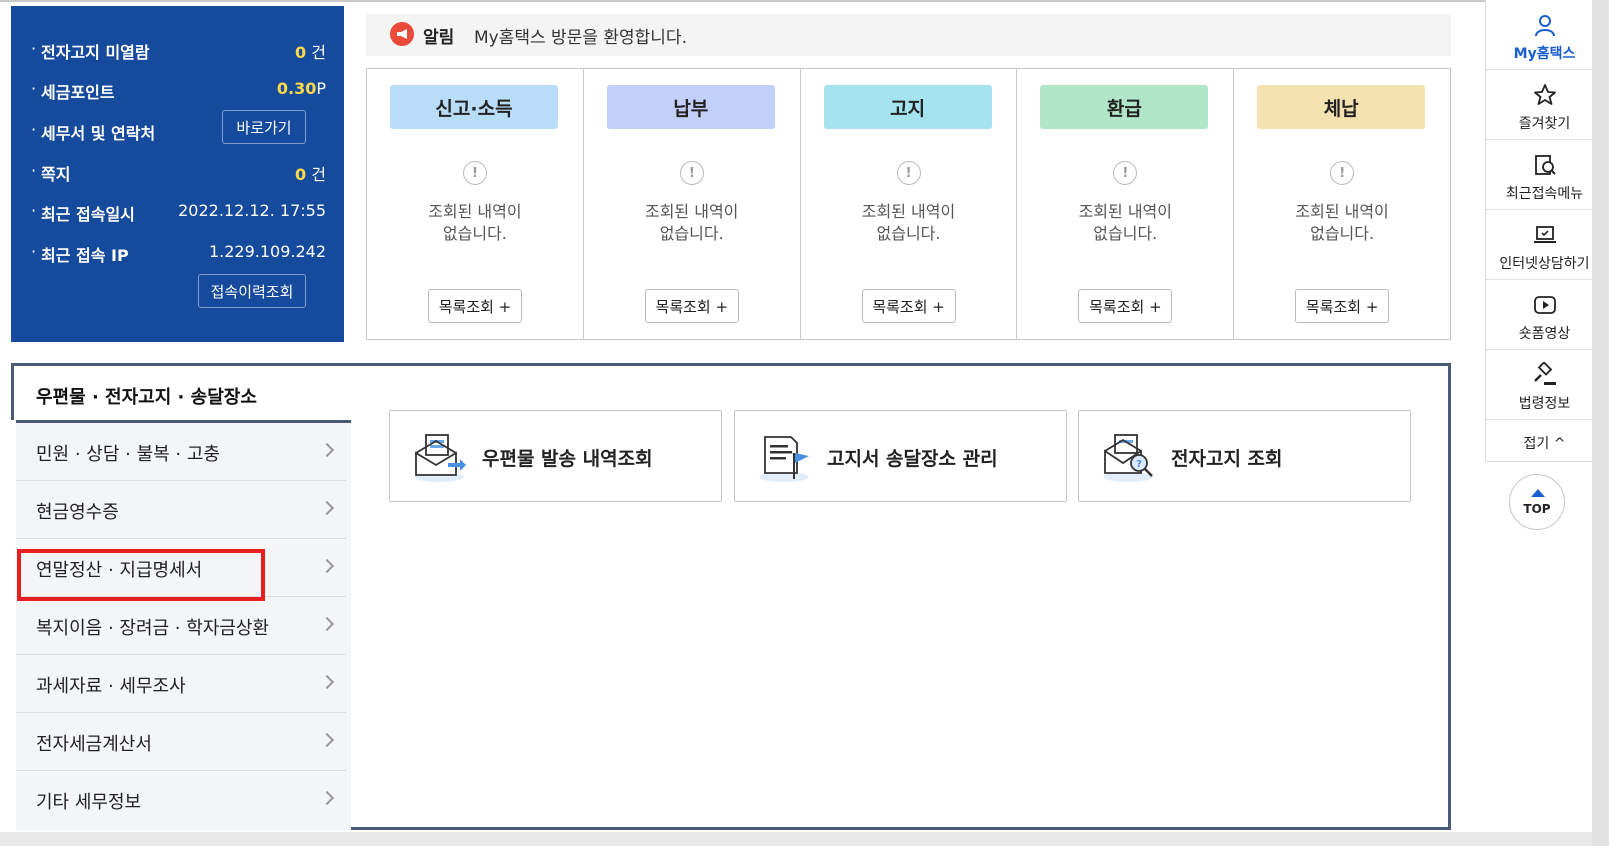 Image resolution: width=1609 pixels, height=846 pixels. Describe the element at coordinates (1544, 264) in the screenshot. I see `quick-label: 인터넷상담하기` at that location.